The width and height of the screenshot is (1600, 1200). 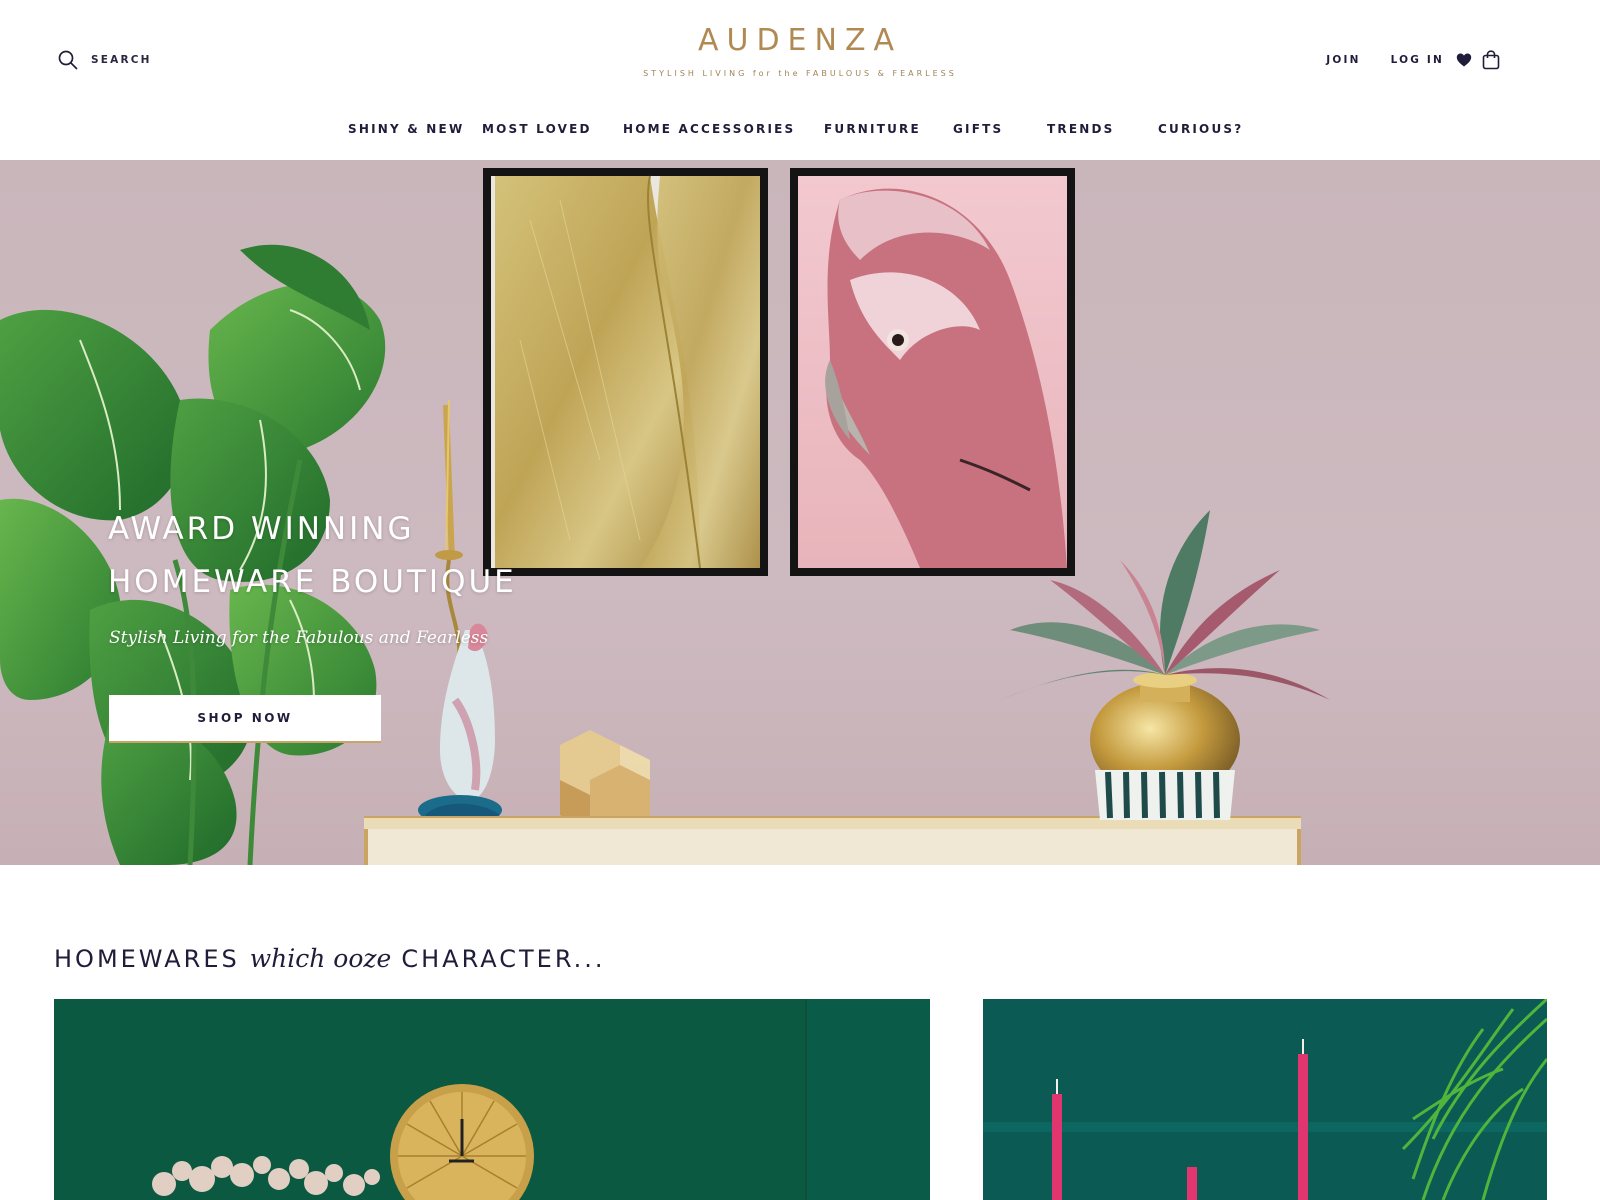 I want to click on search-label: SEARCH, so click(x=121, y=60).